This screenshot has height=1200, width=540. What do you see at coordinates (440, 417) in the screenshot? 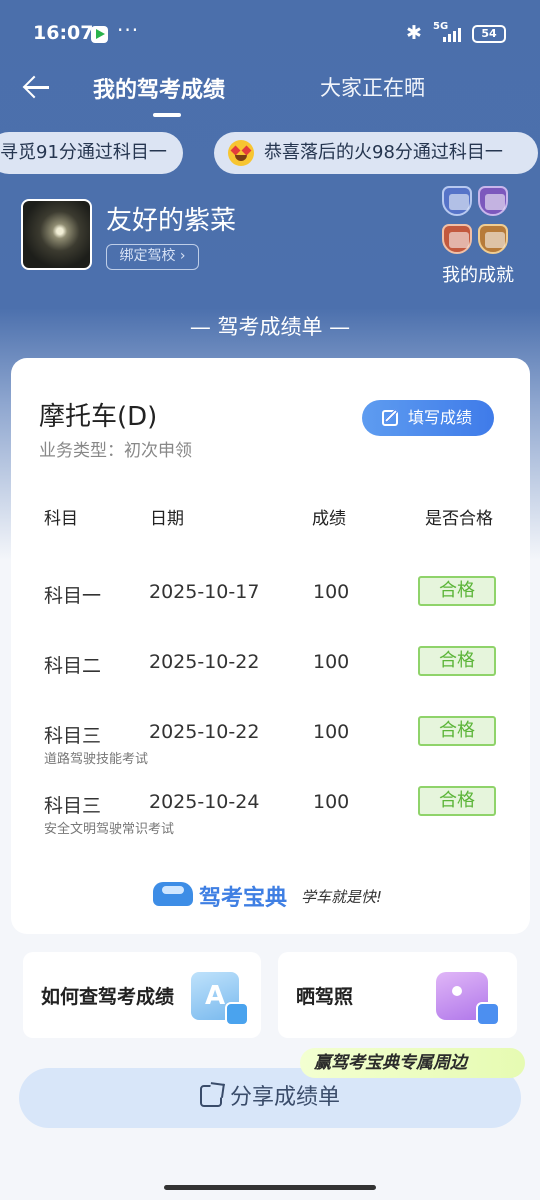
I see `fill-score-label: 填写成绩` at bounding box center [440, 417].